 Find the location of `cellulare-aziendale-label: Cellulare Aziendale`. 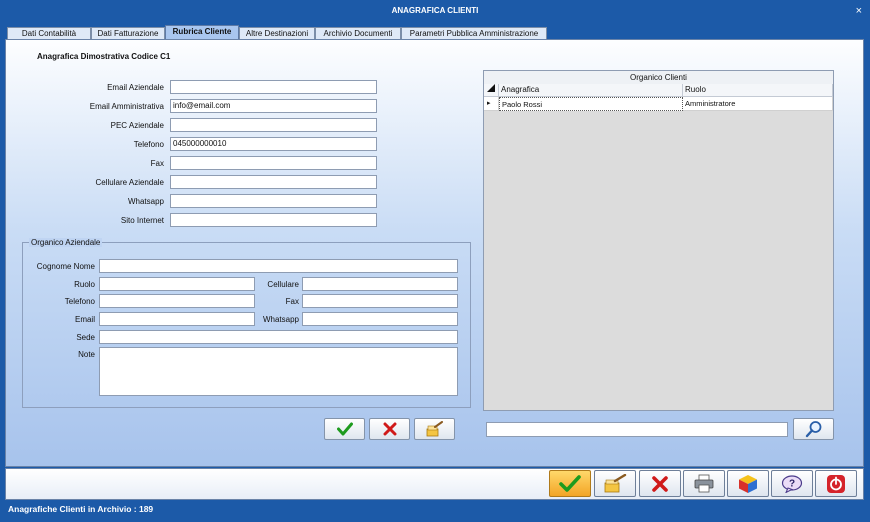

cellulare-aziendale-label: Cellulare Aziendale is located at coordinates (130, 182).